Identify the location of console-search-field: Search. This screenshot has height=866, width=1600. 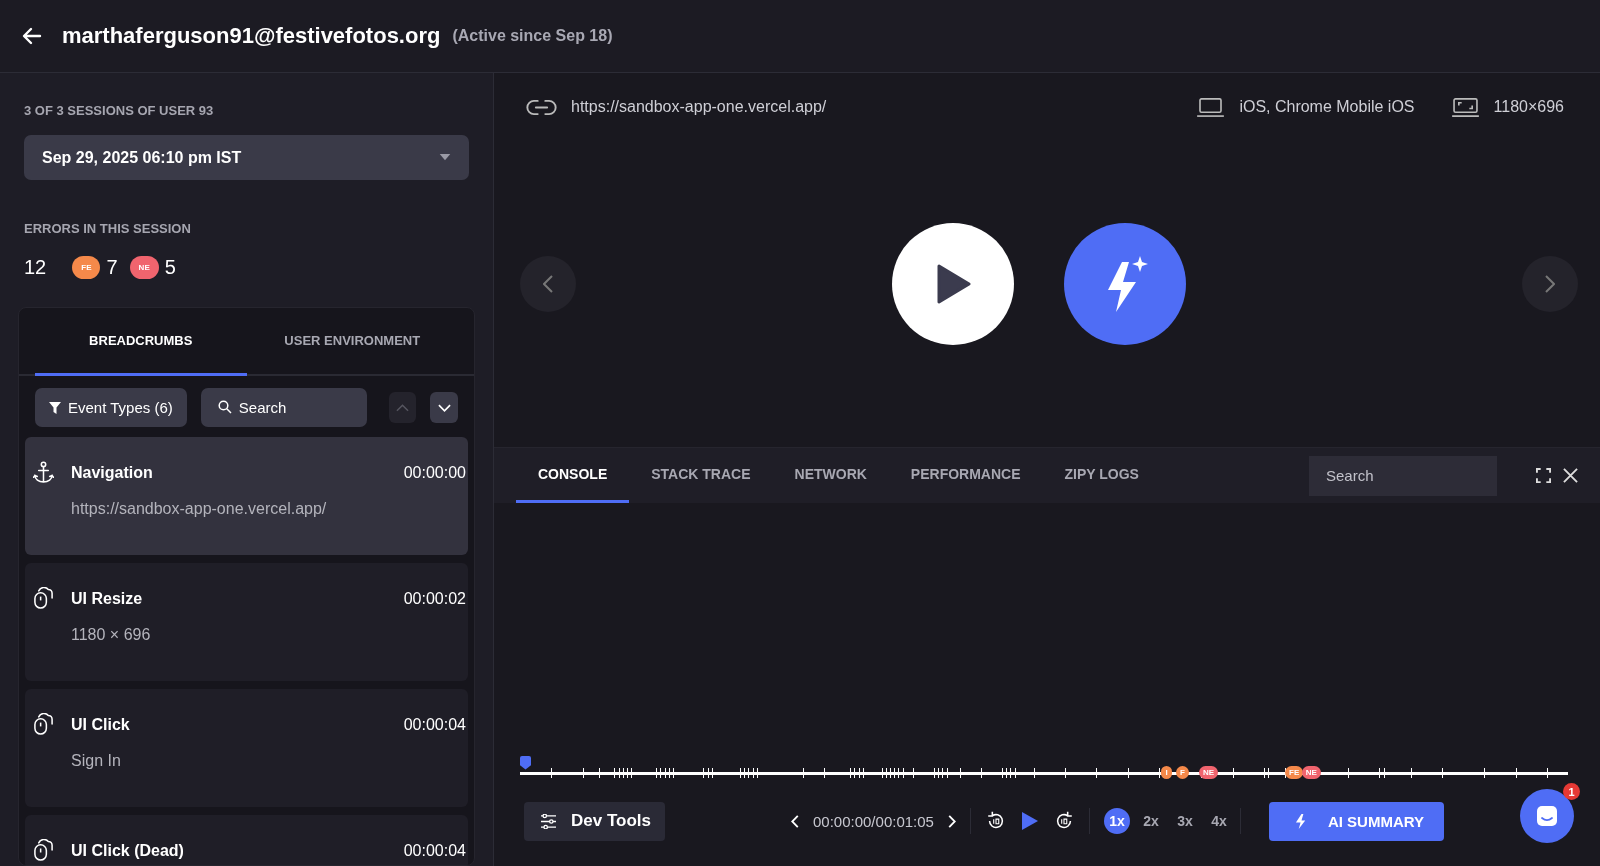
(1403, 475).